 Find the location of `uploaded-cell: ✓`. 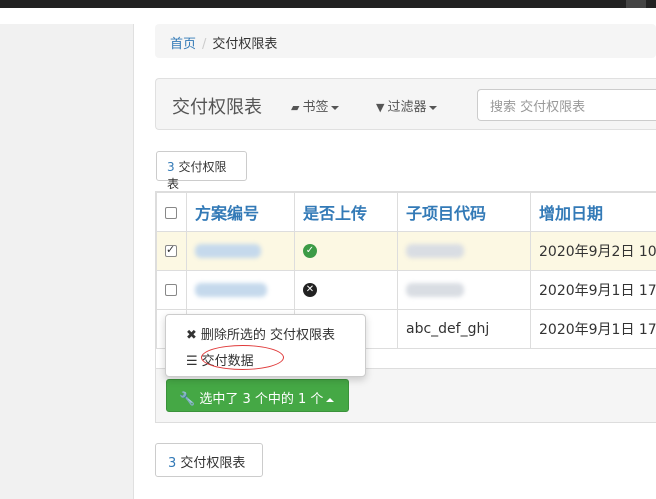

uploaded-cell: ✓ is located at coordinates (346, 251).